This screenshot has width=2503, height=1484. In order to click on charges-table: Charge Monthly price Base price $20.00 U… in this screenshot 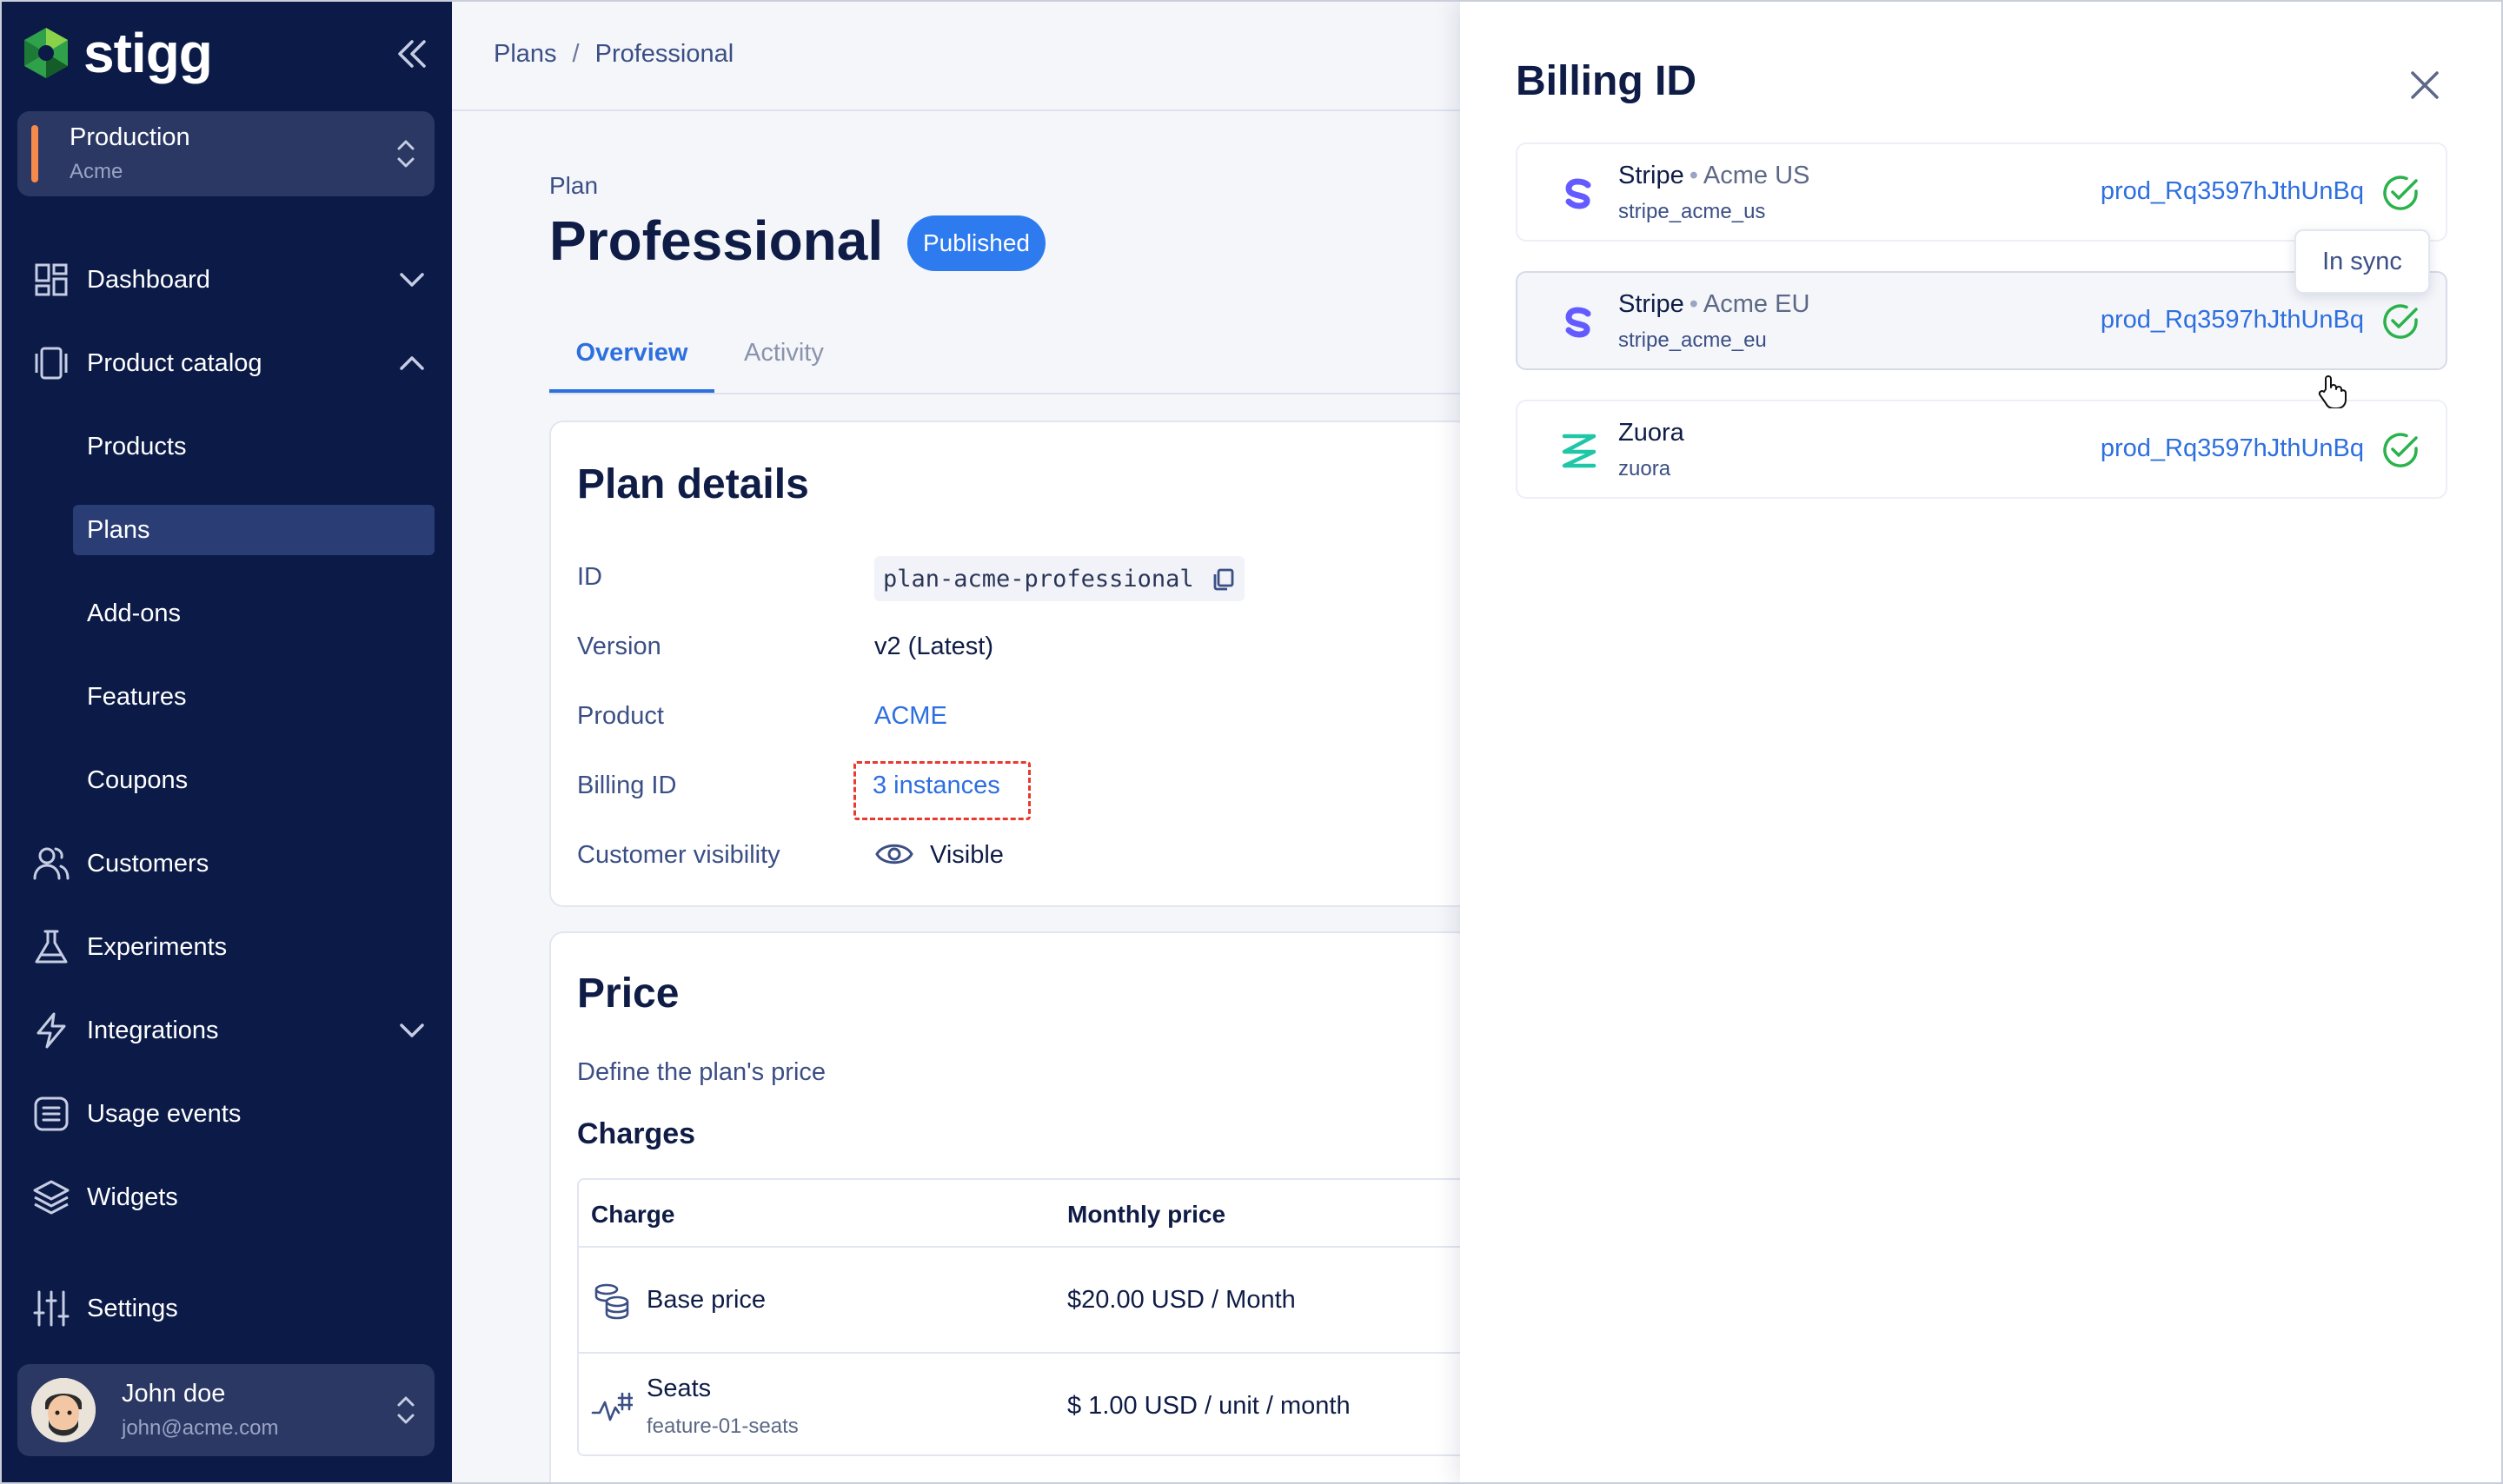, I will do `click(1030, 1318)`.